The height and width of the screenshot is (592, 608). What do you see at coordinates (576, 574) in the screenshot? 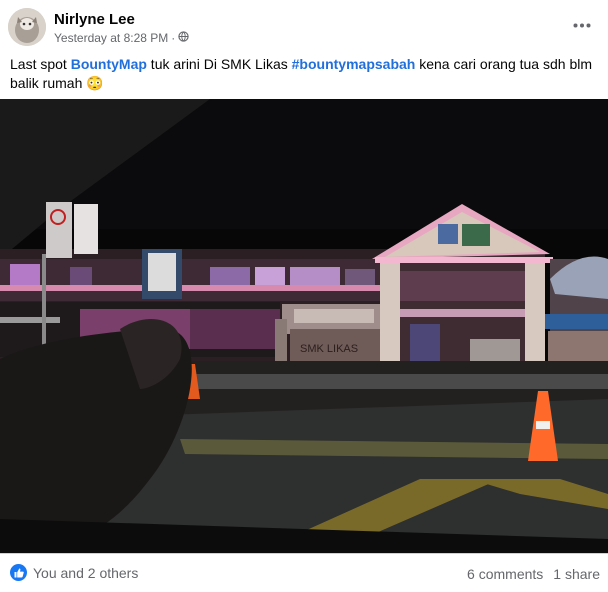
I see `shares-count: 1 share` at bounding box center [576, 574].